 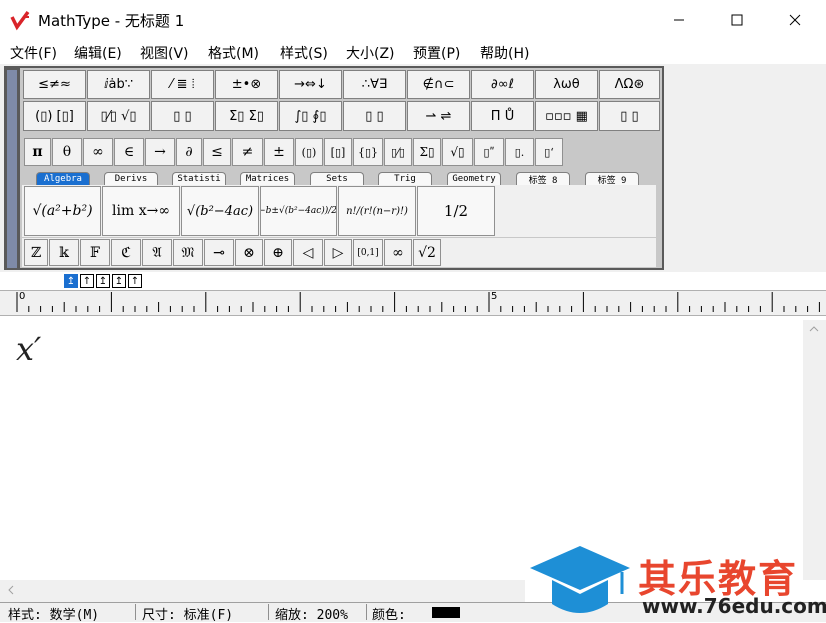 I want to click on menu-edit: 编辑(E), so click(x=98, y=53).